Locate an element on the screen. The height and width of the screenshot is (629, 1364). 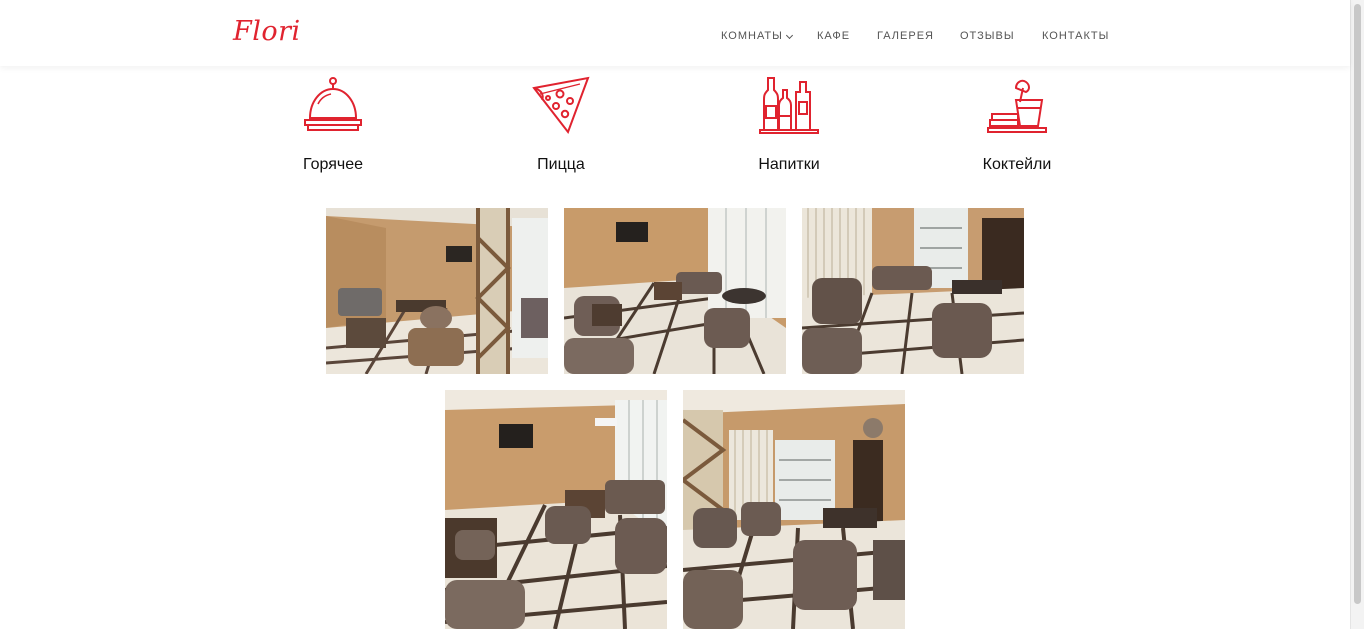
page-scrollbar is located at coordinates (1357, 314).